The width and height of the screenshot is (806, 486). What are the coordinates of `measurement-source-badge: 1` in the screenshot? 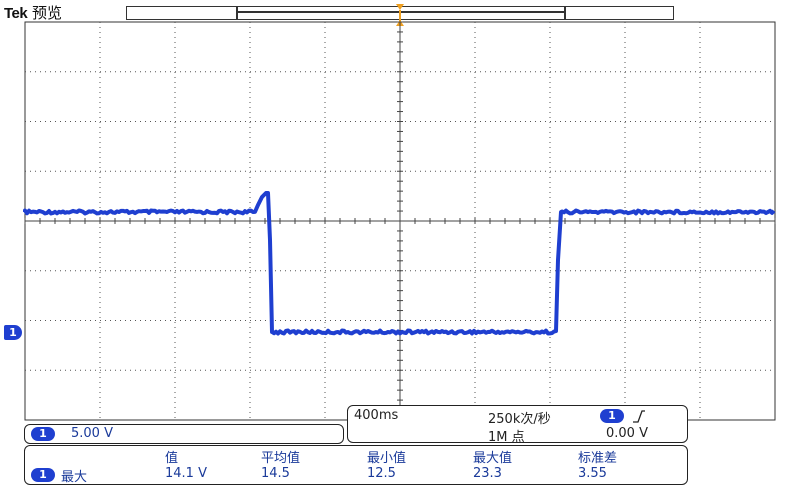 It's located at (43, 475).